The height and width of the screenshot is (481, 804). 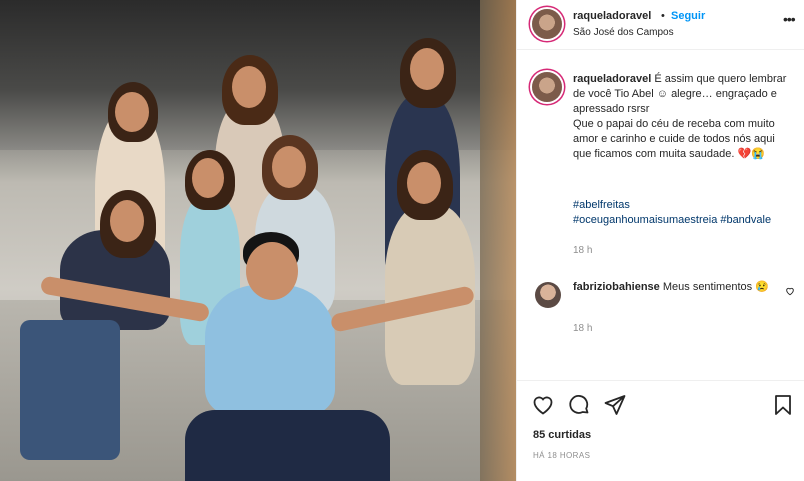 I want to click on comment-item: fabriziobahiense Meus sentimentos 😢, so click(x=673, y=287).